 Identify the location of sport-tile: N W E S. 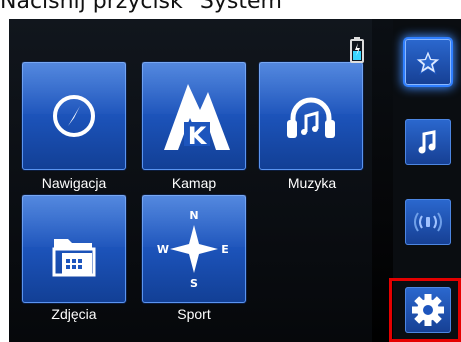
(194, 249).